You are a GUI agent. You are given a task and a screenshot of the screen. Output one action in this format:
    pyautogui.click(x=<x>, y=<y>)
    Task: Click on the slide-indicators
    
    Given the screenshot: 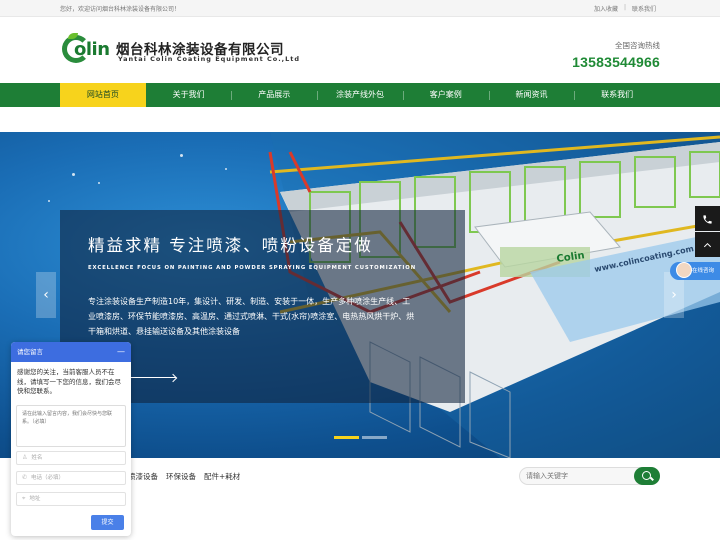 What is the action you would take?
    pyautogui.click(x=360, y=437)
    